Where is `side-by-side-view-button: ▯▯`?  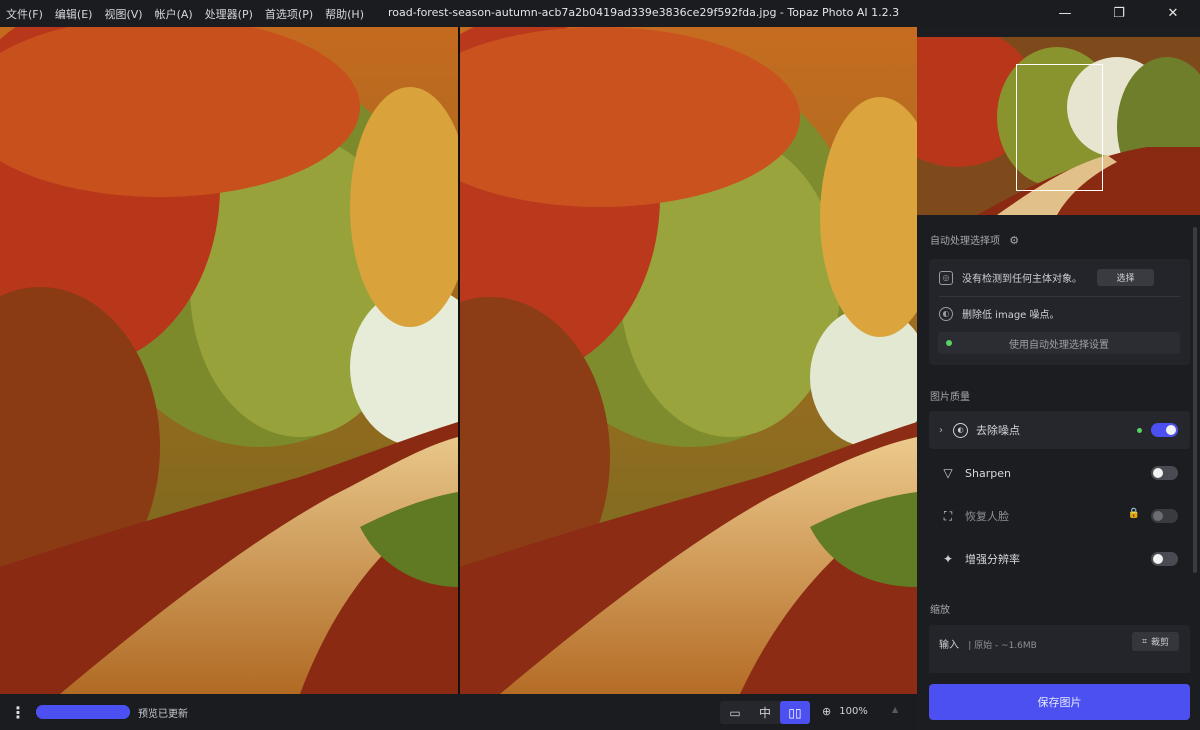
side-by-side-view-button: ▯▯ is located at coordinates (795, 712).